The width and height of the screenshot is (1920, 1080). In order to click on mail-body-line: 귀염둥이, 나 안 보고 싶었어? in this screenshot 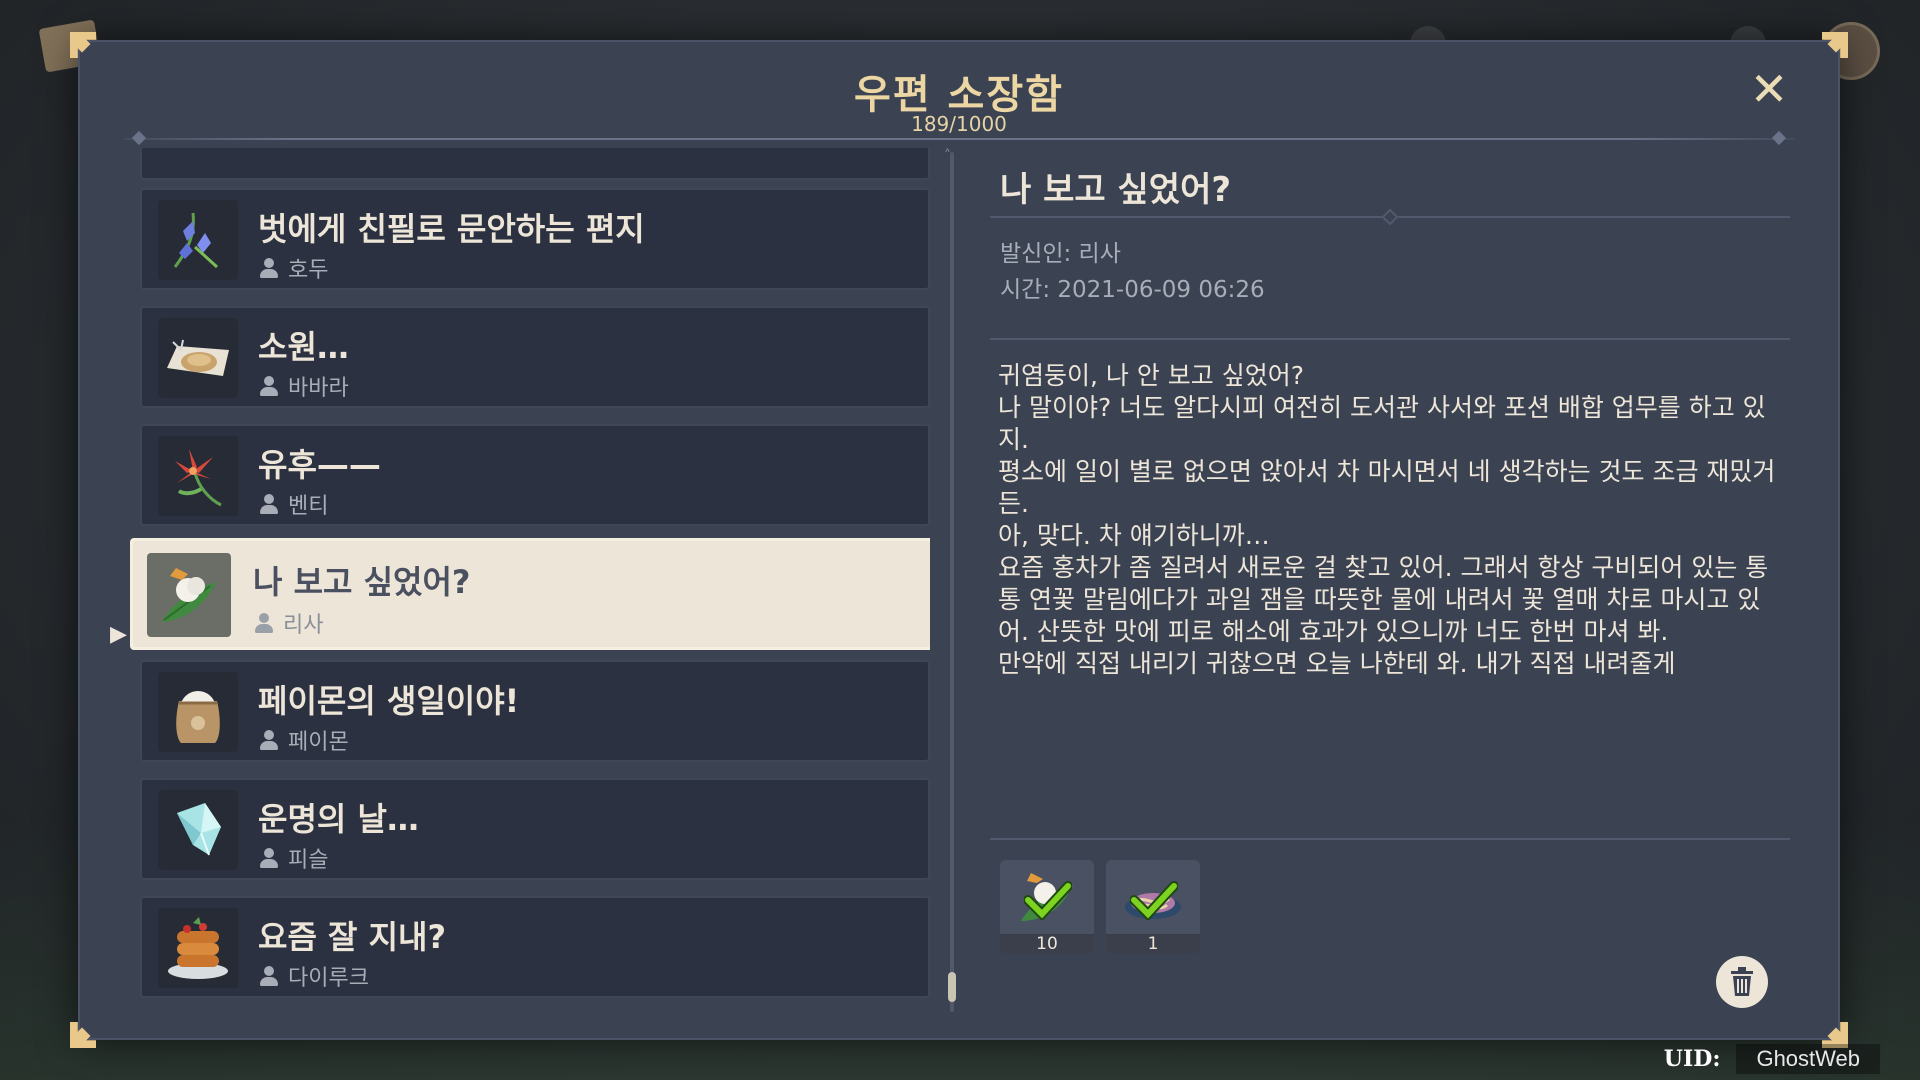, I will do `click(1151, 375)`.